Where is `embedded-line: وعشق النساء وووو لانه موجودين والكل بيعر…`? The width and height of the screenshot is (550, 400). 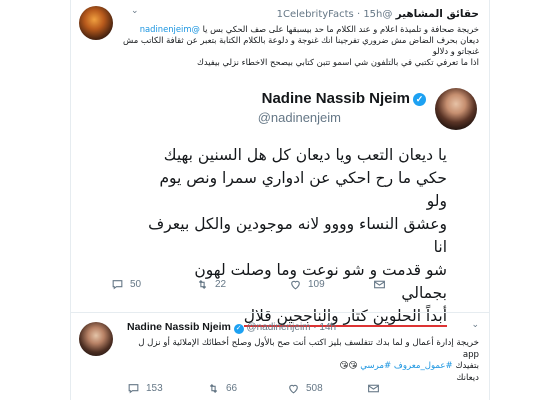 embedded-line: وعشق النساء وووو لانه موجودين والكل بيعر… is located at coordinates (297, 235).